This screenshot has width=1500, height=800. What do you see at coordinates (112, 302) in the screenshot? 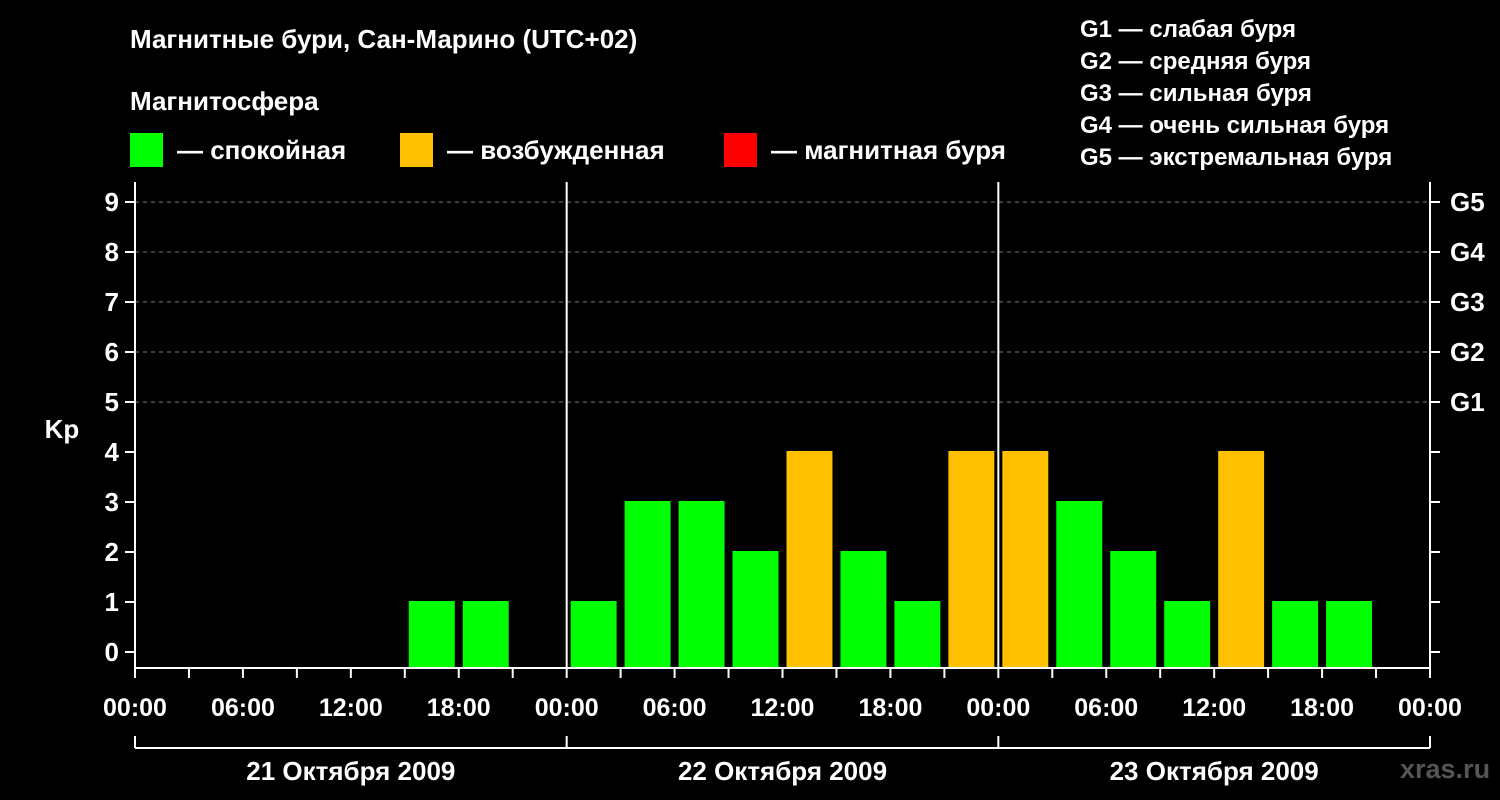
I see `y-tick-label: 7` at bounding box center [112, 302].